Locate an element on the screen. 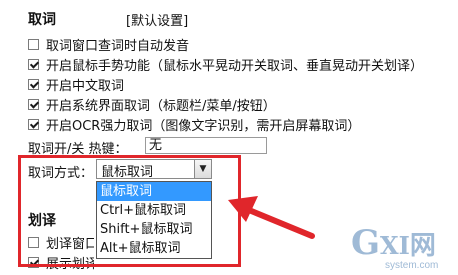  option-chinese-capture: 开启中文取词 is located at coordinates (76, 84).